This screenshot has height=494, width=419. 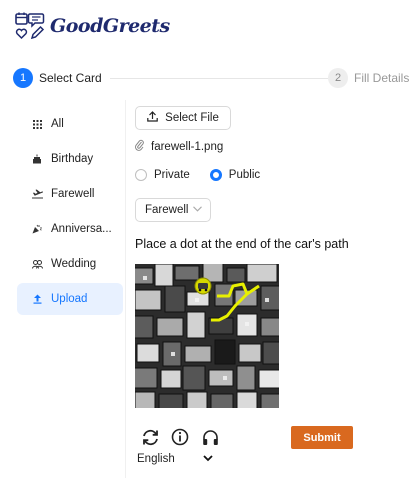 I want to click on select-file-button: Select File, so click(x=183, y=118).